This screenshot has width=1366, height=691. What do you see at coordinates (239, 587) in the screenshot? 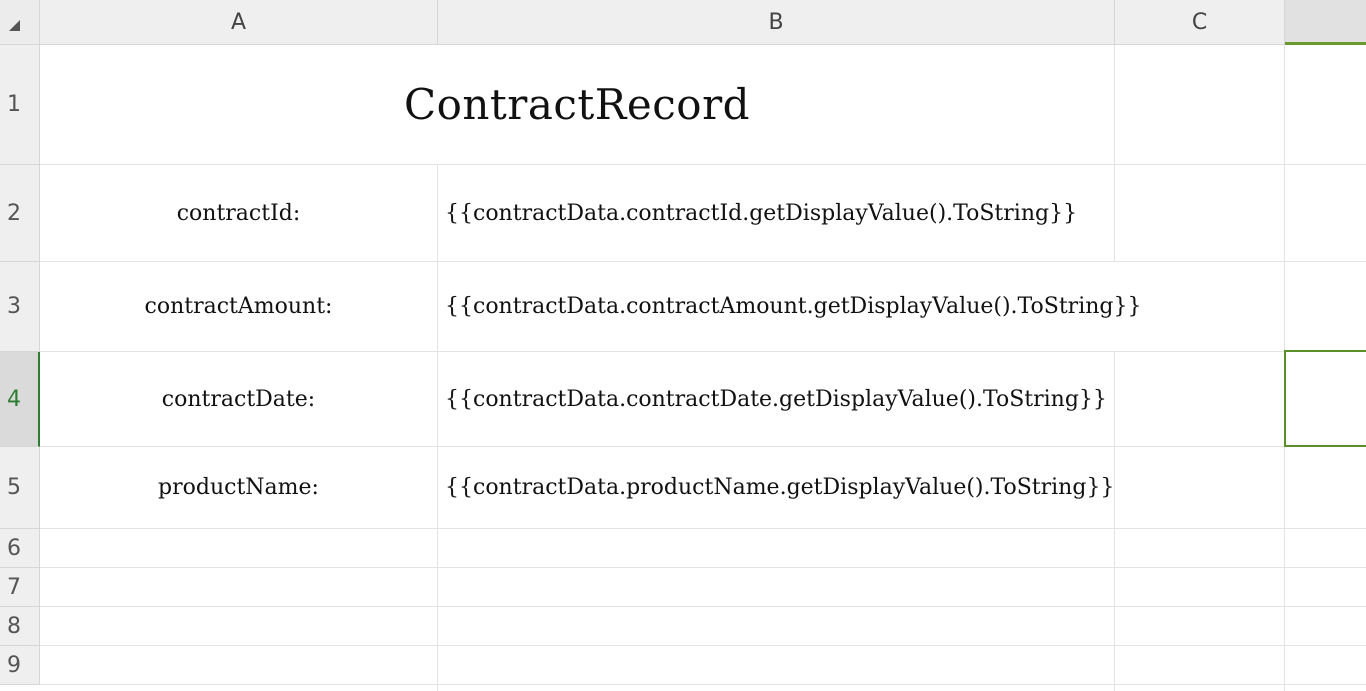
I see `cell-a7` at bounding box center [239, 587].